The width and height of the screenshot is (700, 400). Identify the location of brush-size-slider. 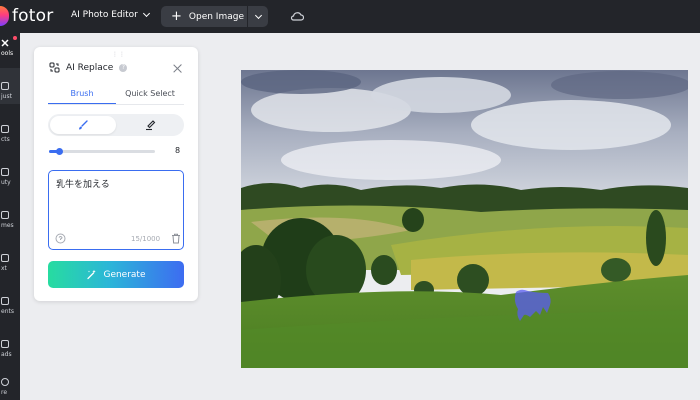
(102, 151).